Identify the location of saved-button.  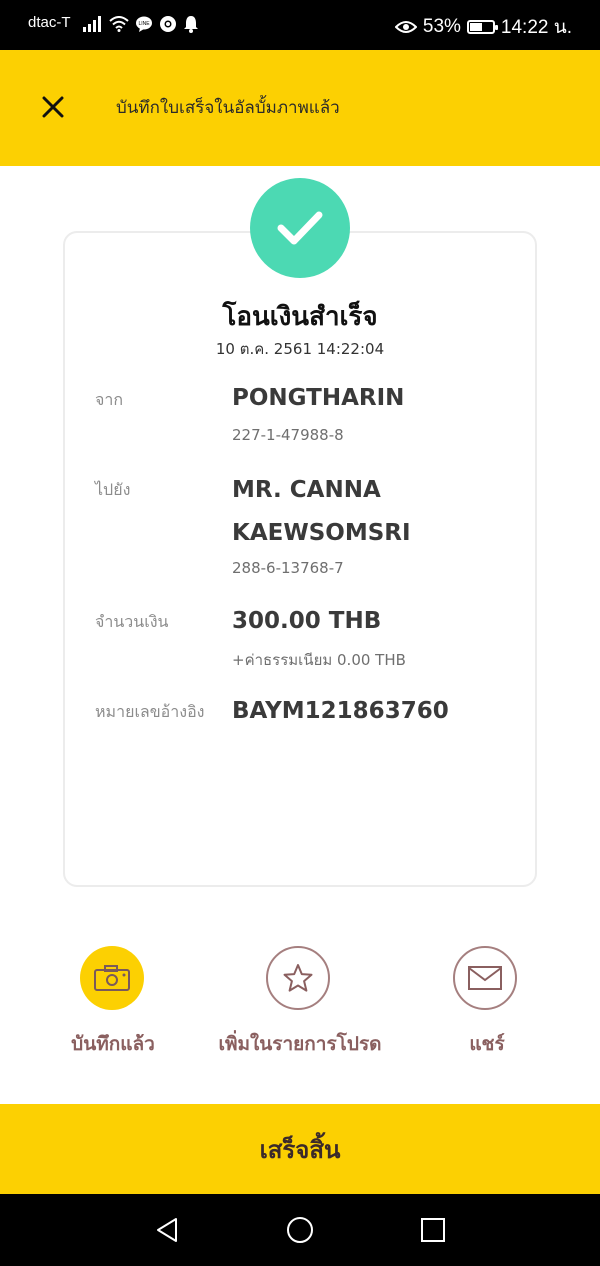
(112, 978).